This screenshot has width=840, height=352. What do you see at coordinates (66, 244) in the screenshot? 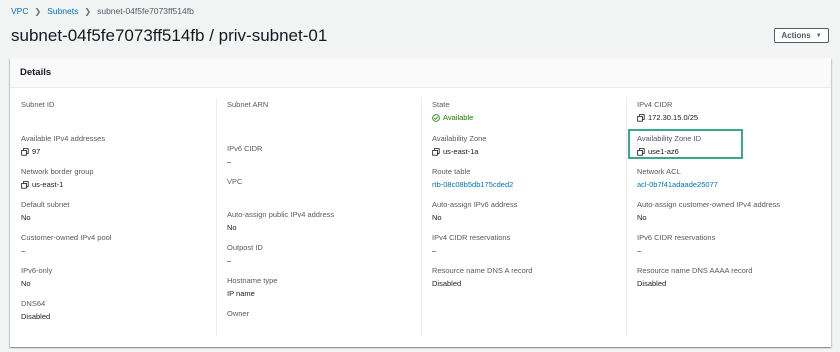
I see `field-customer-owned-ipv4-pool: Customer-owned IPv4 pool –` at bounding box center [66, 244].